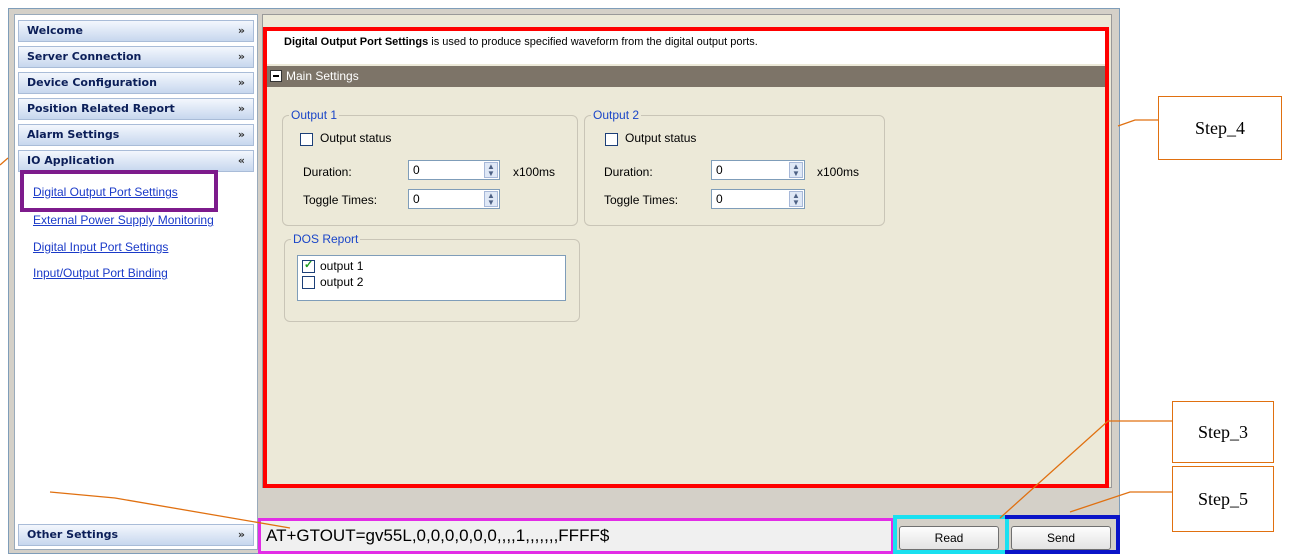 The image size is (1302, 554). Describe the element at coordinates (1220, 128) in the screenshot. I see `step-4-callout: Step_4` at that location.